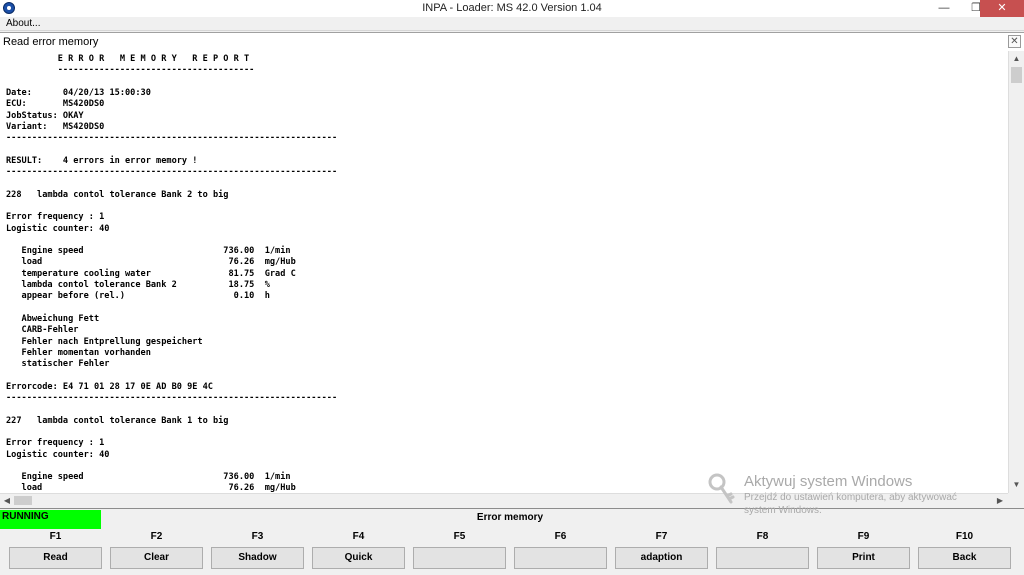 Image resolution: width=1024 pixels, height=575 pixels. I want to click on fkey-label-f3: F3, so click(257, 536).